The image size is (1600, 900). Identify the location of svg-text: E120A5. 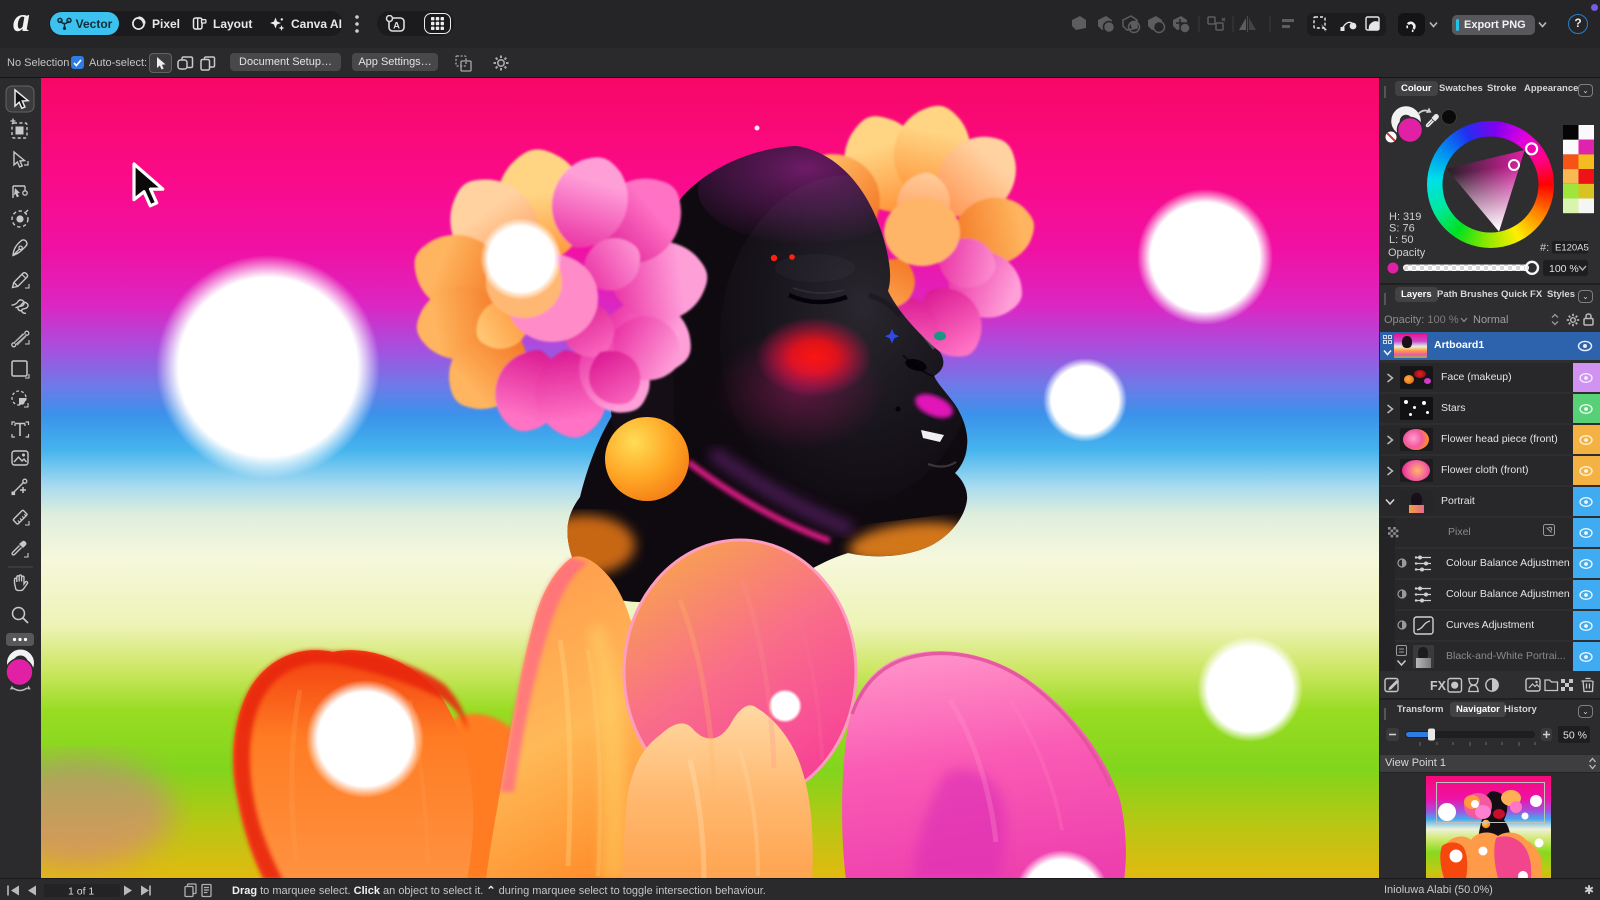
(1572, 248).